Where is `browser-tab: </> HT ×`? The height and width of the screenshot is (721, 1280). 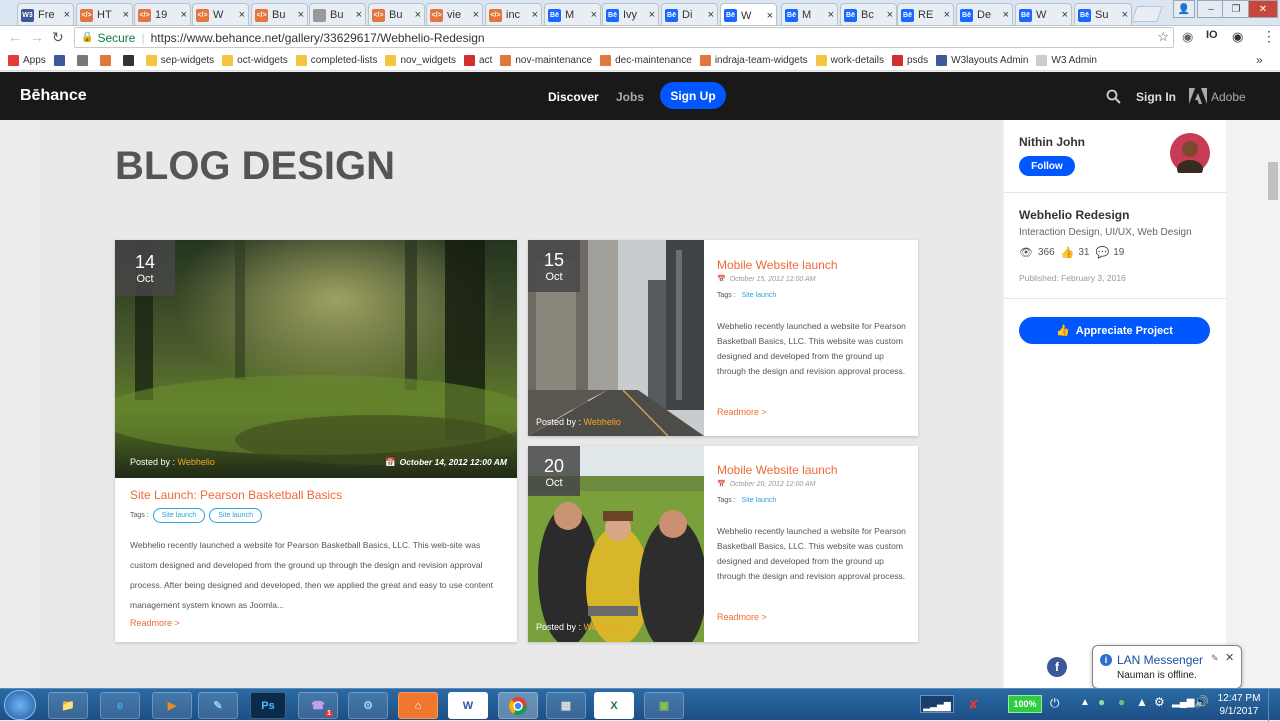 browser-tab: </> HT × is located at coordinates (104, 14).